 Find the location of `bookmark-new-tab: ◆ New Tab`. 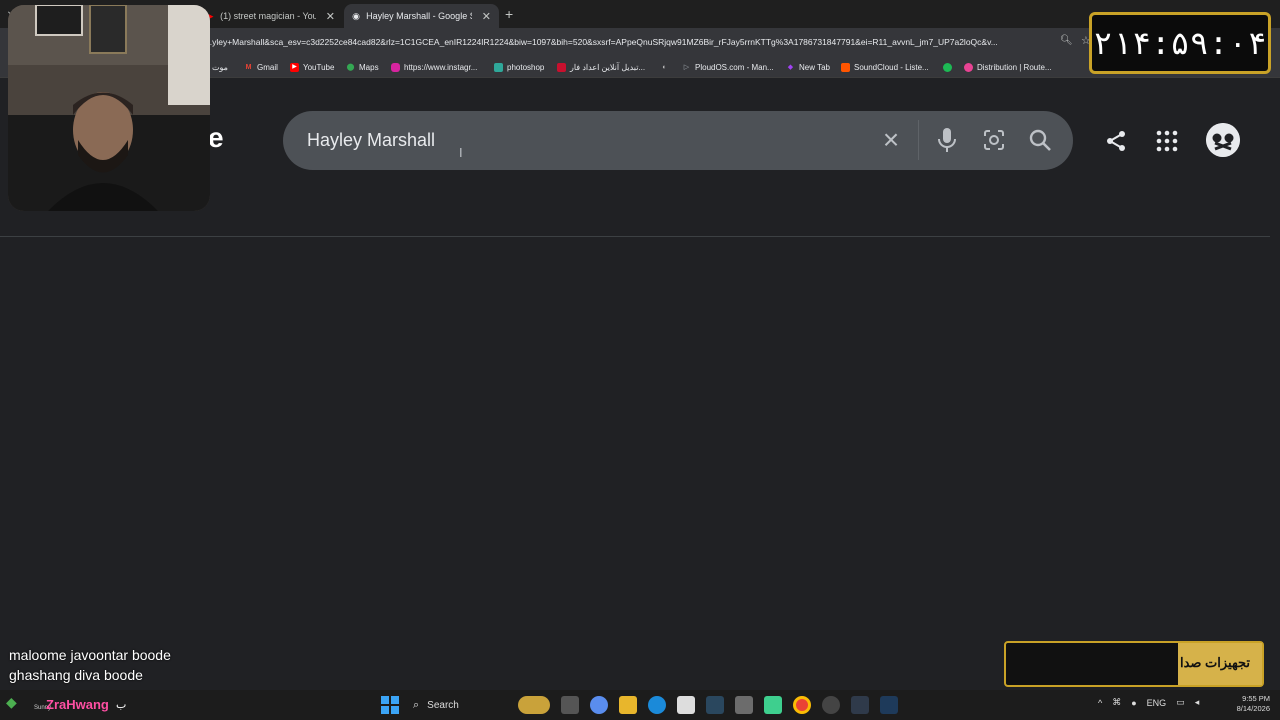

bookmark-new-tab: ◆ New Tab is located at coordinates (808, 67).